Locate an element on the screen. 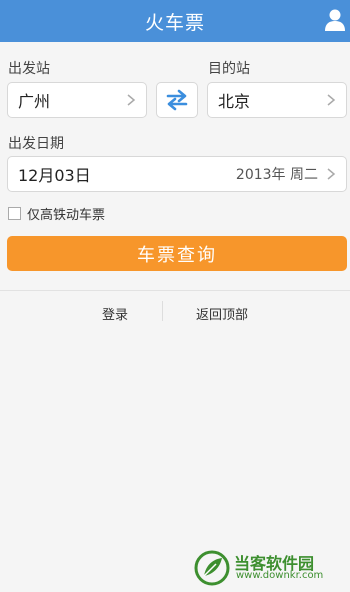 The height and width of the screenshot is (592, 350). back-to-top-link: 返回顶部 is located at coordinates (222, 313).